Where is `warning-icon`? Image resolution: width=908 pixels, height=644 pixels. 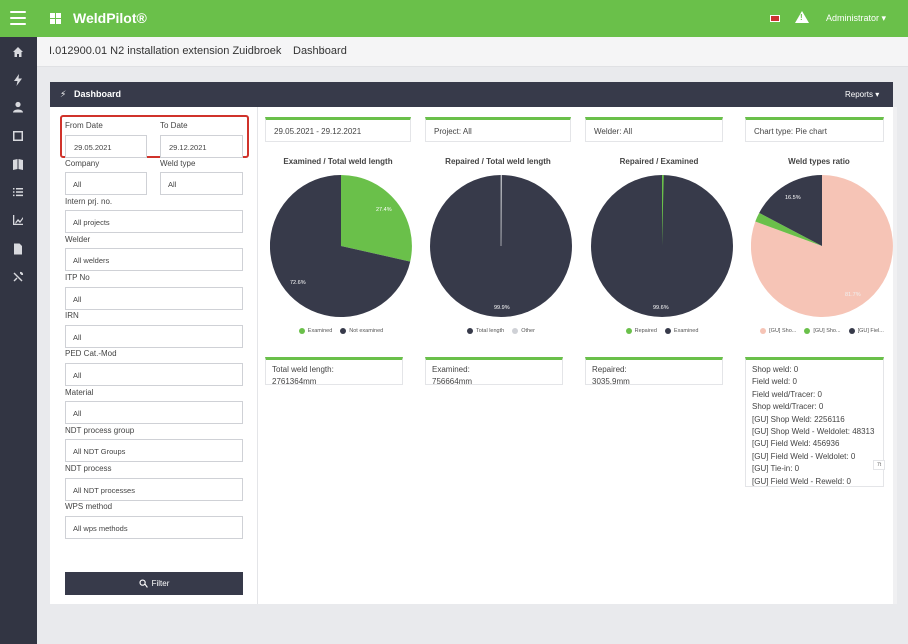 warning-icon is located at coordinates (802, 17).